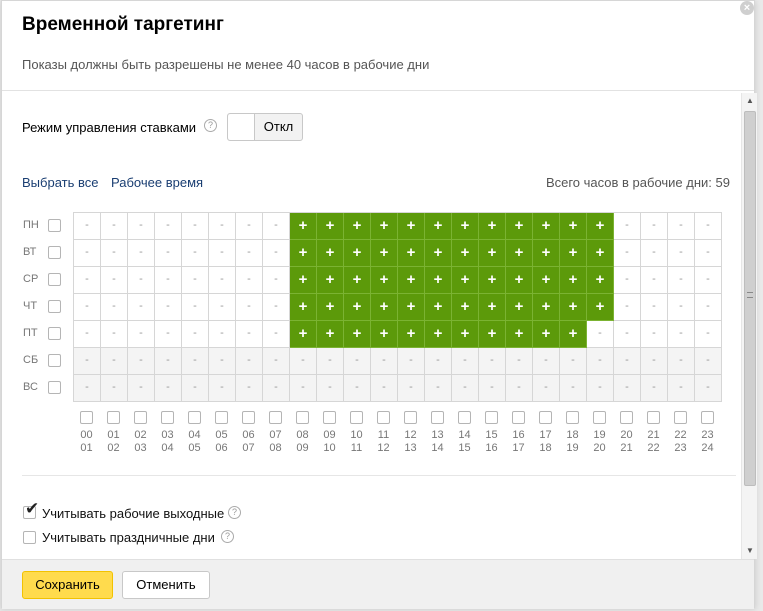 The width and height of the screenshot is (763, 611). I want to click on close-icon: ×, so click(747, 8).